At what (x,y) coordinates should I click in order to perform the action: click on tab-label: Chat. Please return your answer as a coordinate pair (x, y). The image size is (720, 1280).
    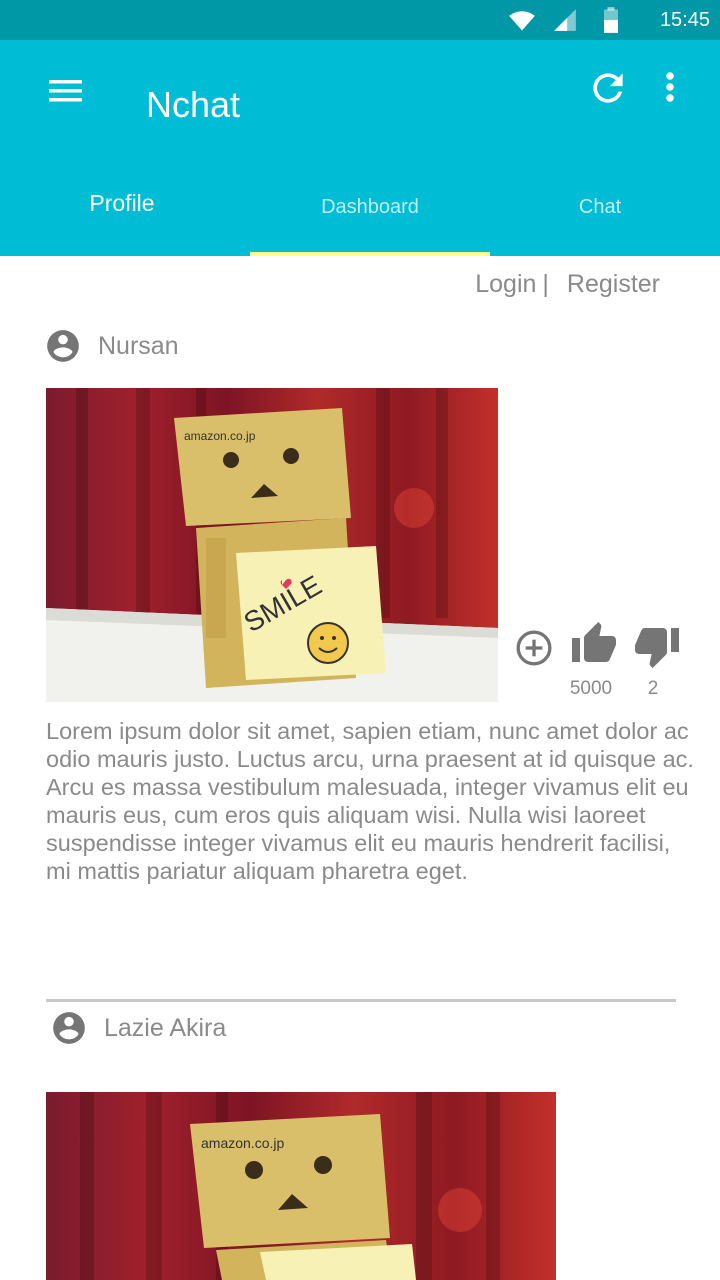
    Looking at the image, I should click on (600, 207).